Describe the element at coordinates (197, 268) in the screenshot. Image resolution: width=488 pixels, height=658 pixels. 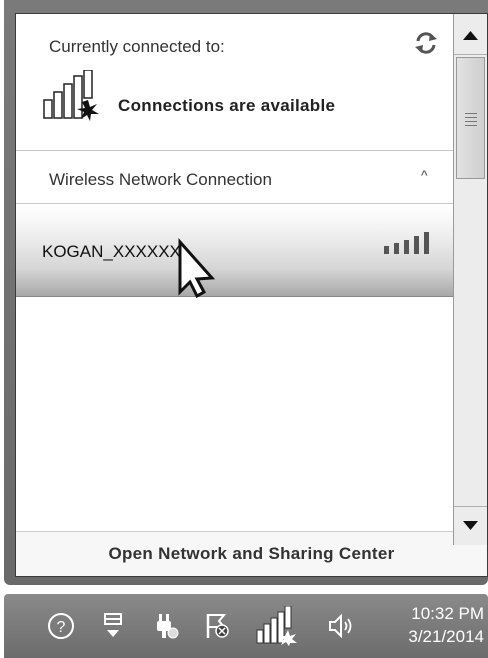
I see `mouse-cursor-icon` at that location.